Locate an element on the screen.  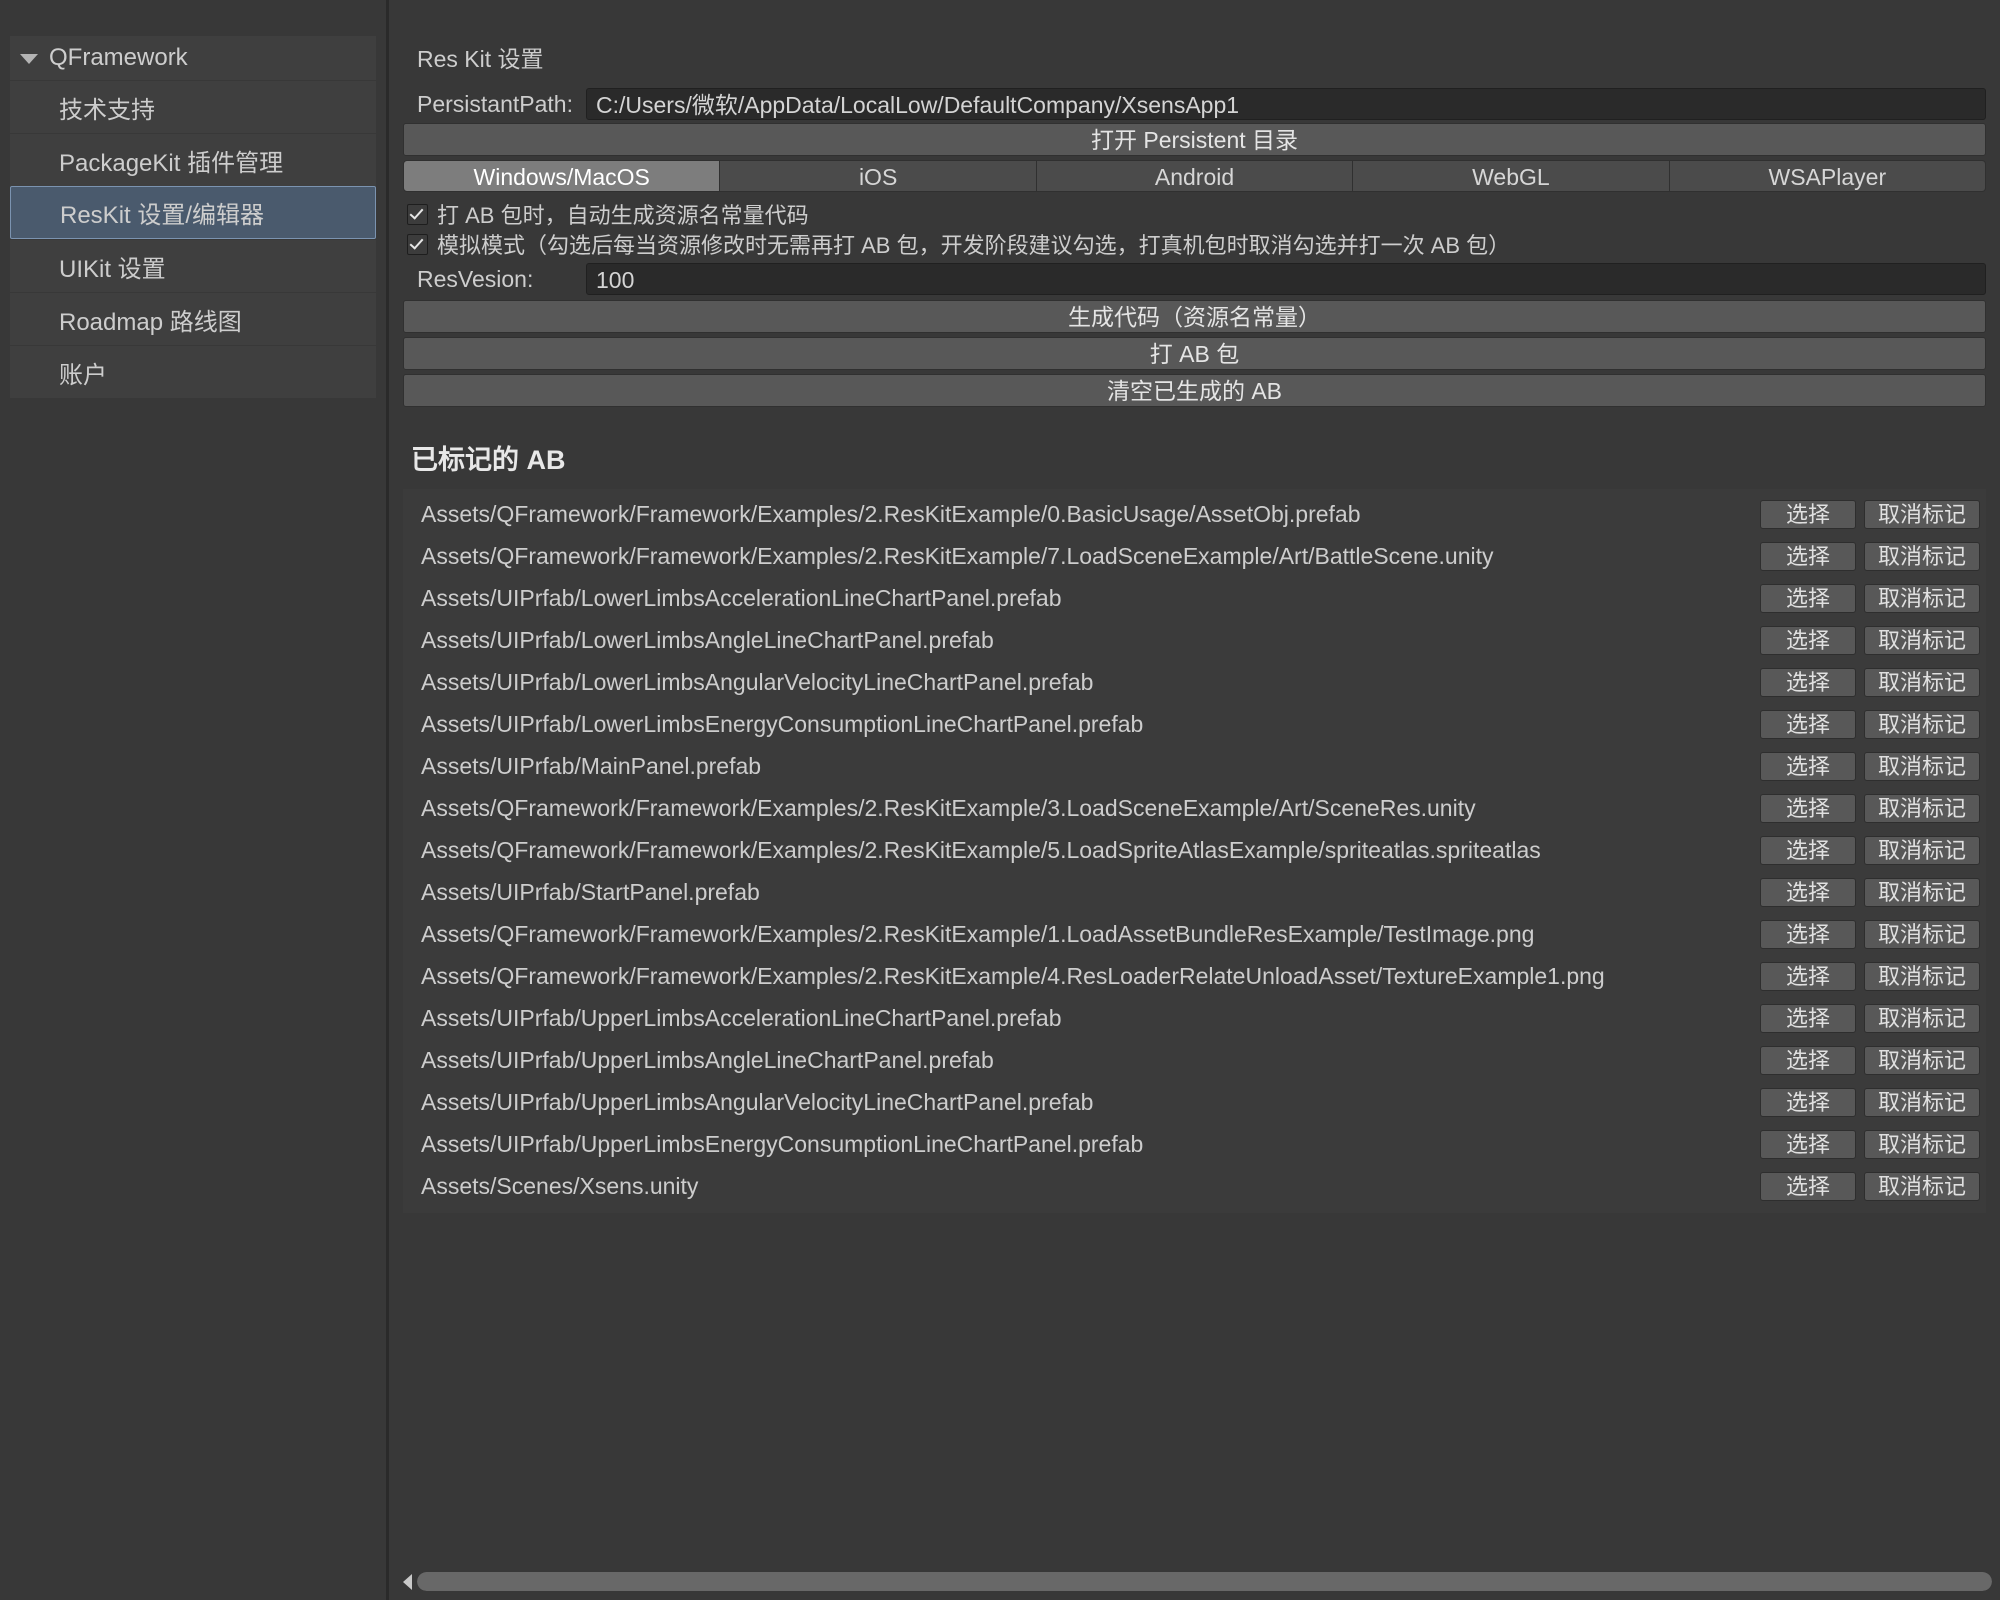
asset-row: Assets/UIPrfab/MainPanel.prefab 选择 取消标记 is located at coordinates (1194, 766).